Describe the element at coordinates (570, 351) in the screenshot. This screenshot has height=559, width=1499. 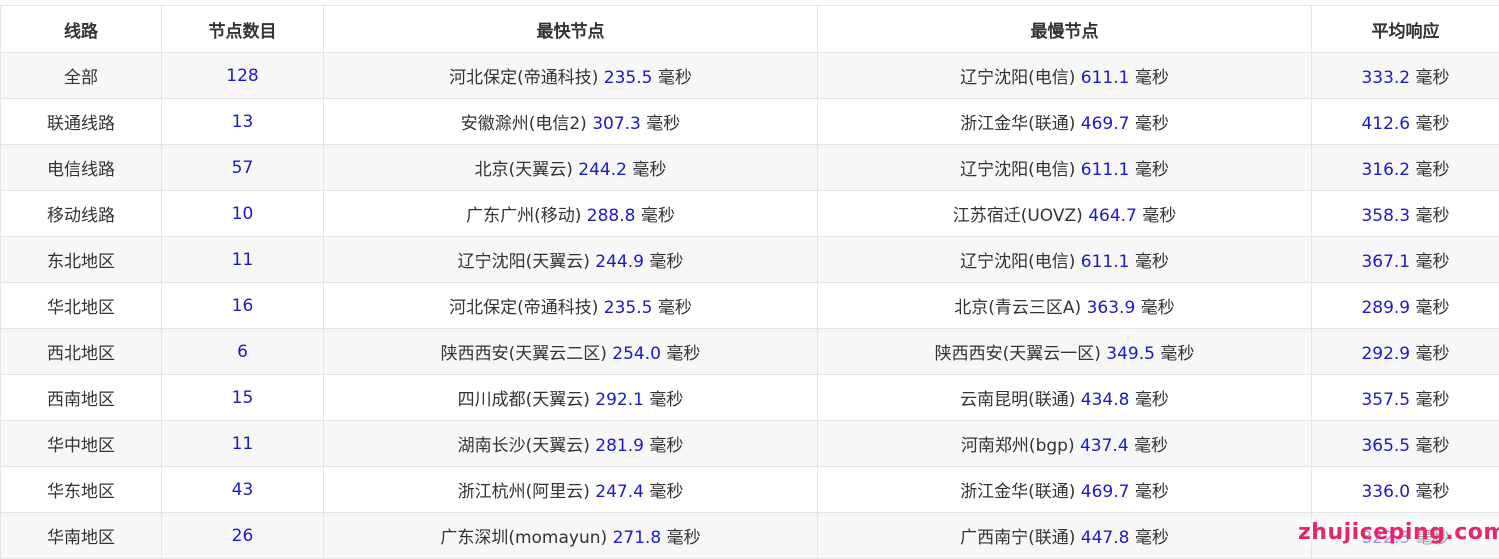
I see `cell-fastest-node: 陕西西安(天翼云二区) 254.0 毫秒` at that location.